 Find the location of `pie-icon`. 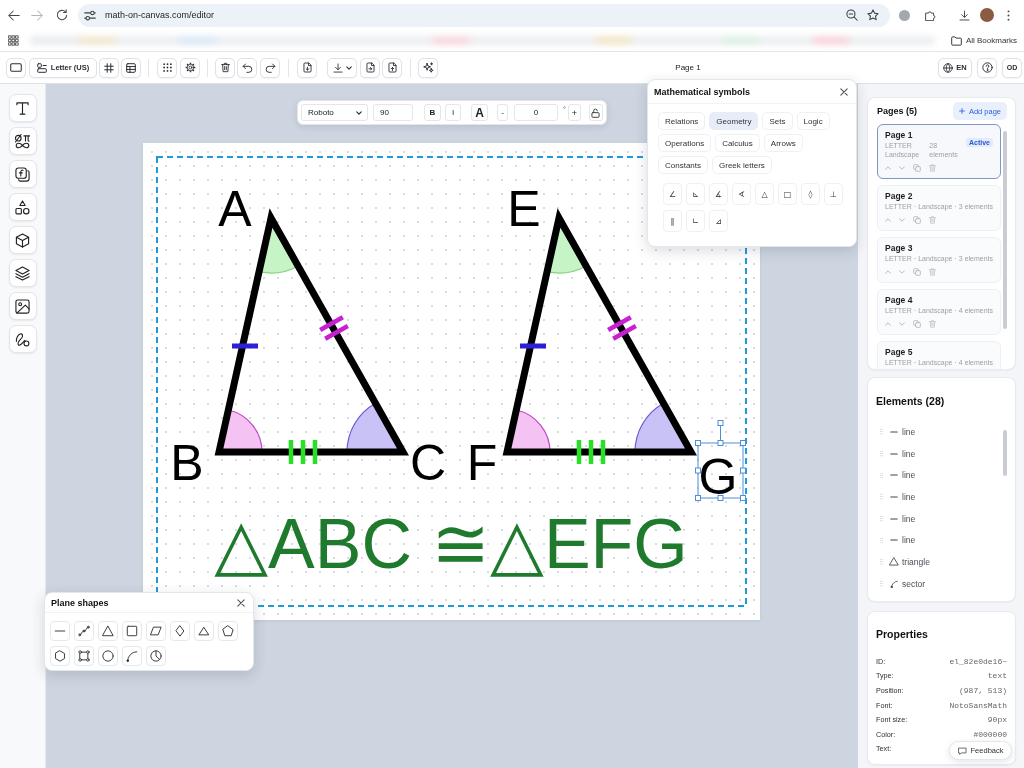

pie-icon is located at coordinates (156, 656).